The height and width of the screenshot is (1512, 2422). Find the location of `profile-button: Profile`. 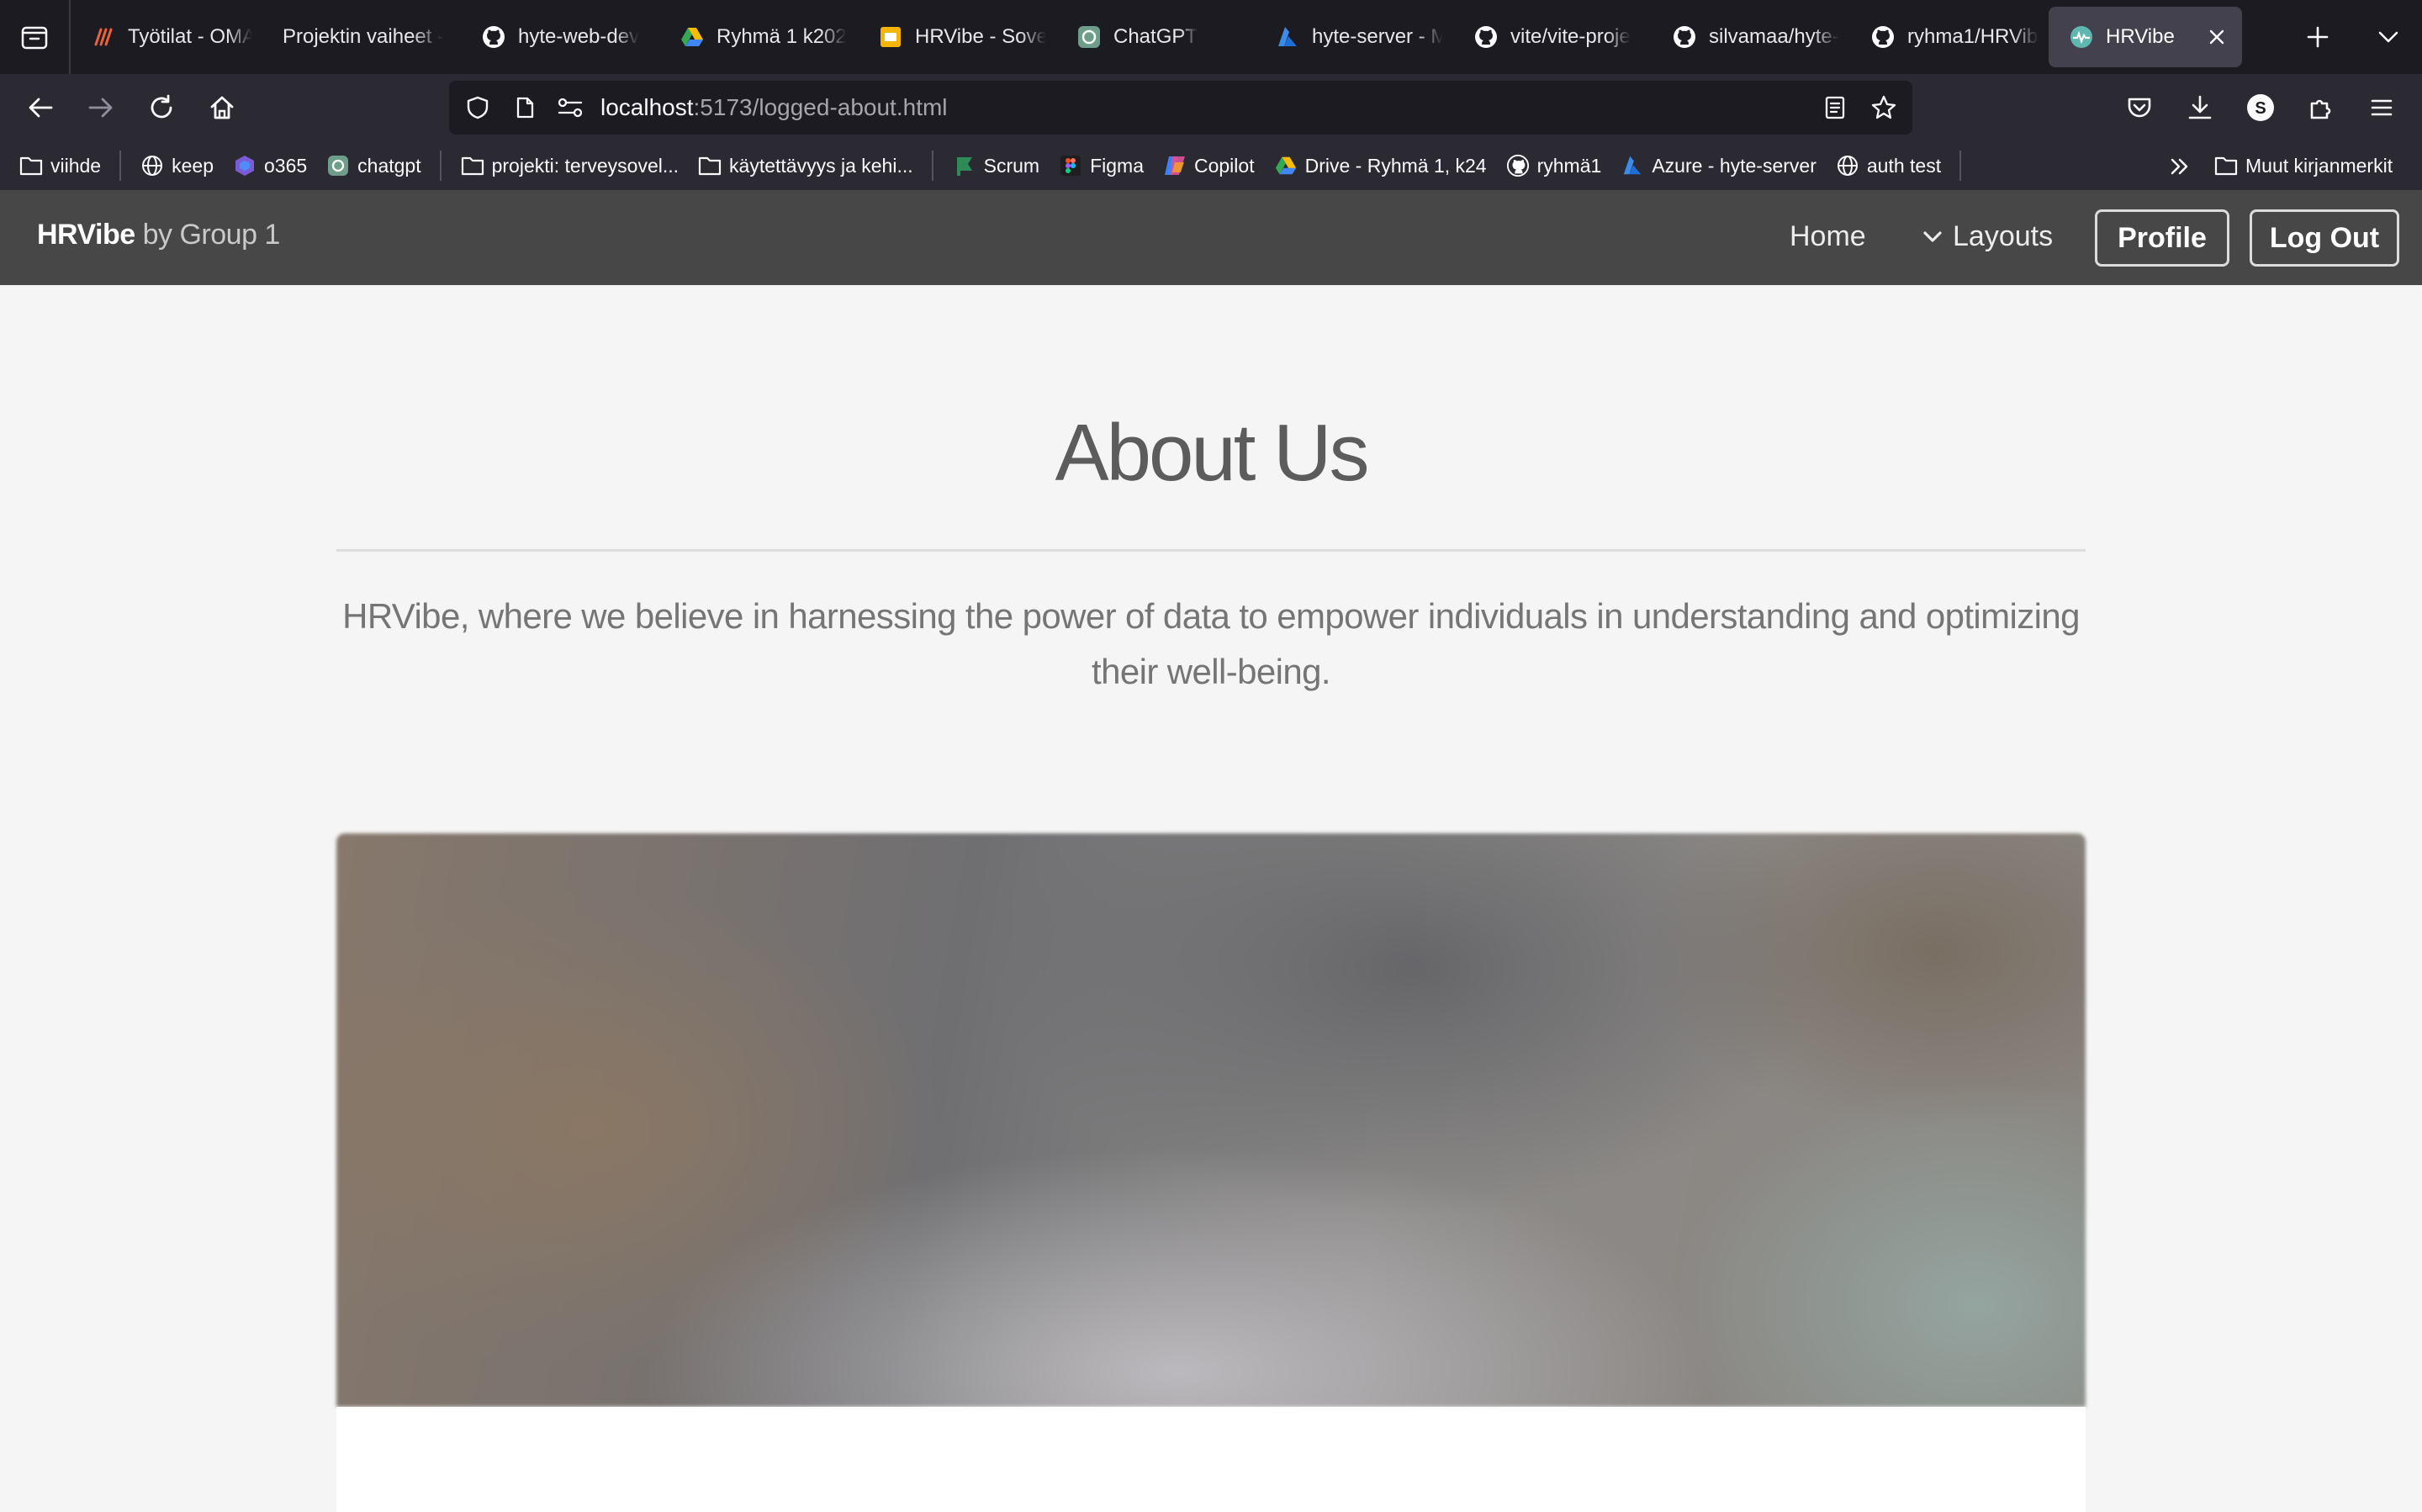

profile-button: Profile is located at coordinates (2162, 238).